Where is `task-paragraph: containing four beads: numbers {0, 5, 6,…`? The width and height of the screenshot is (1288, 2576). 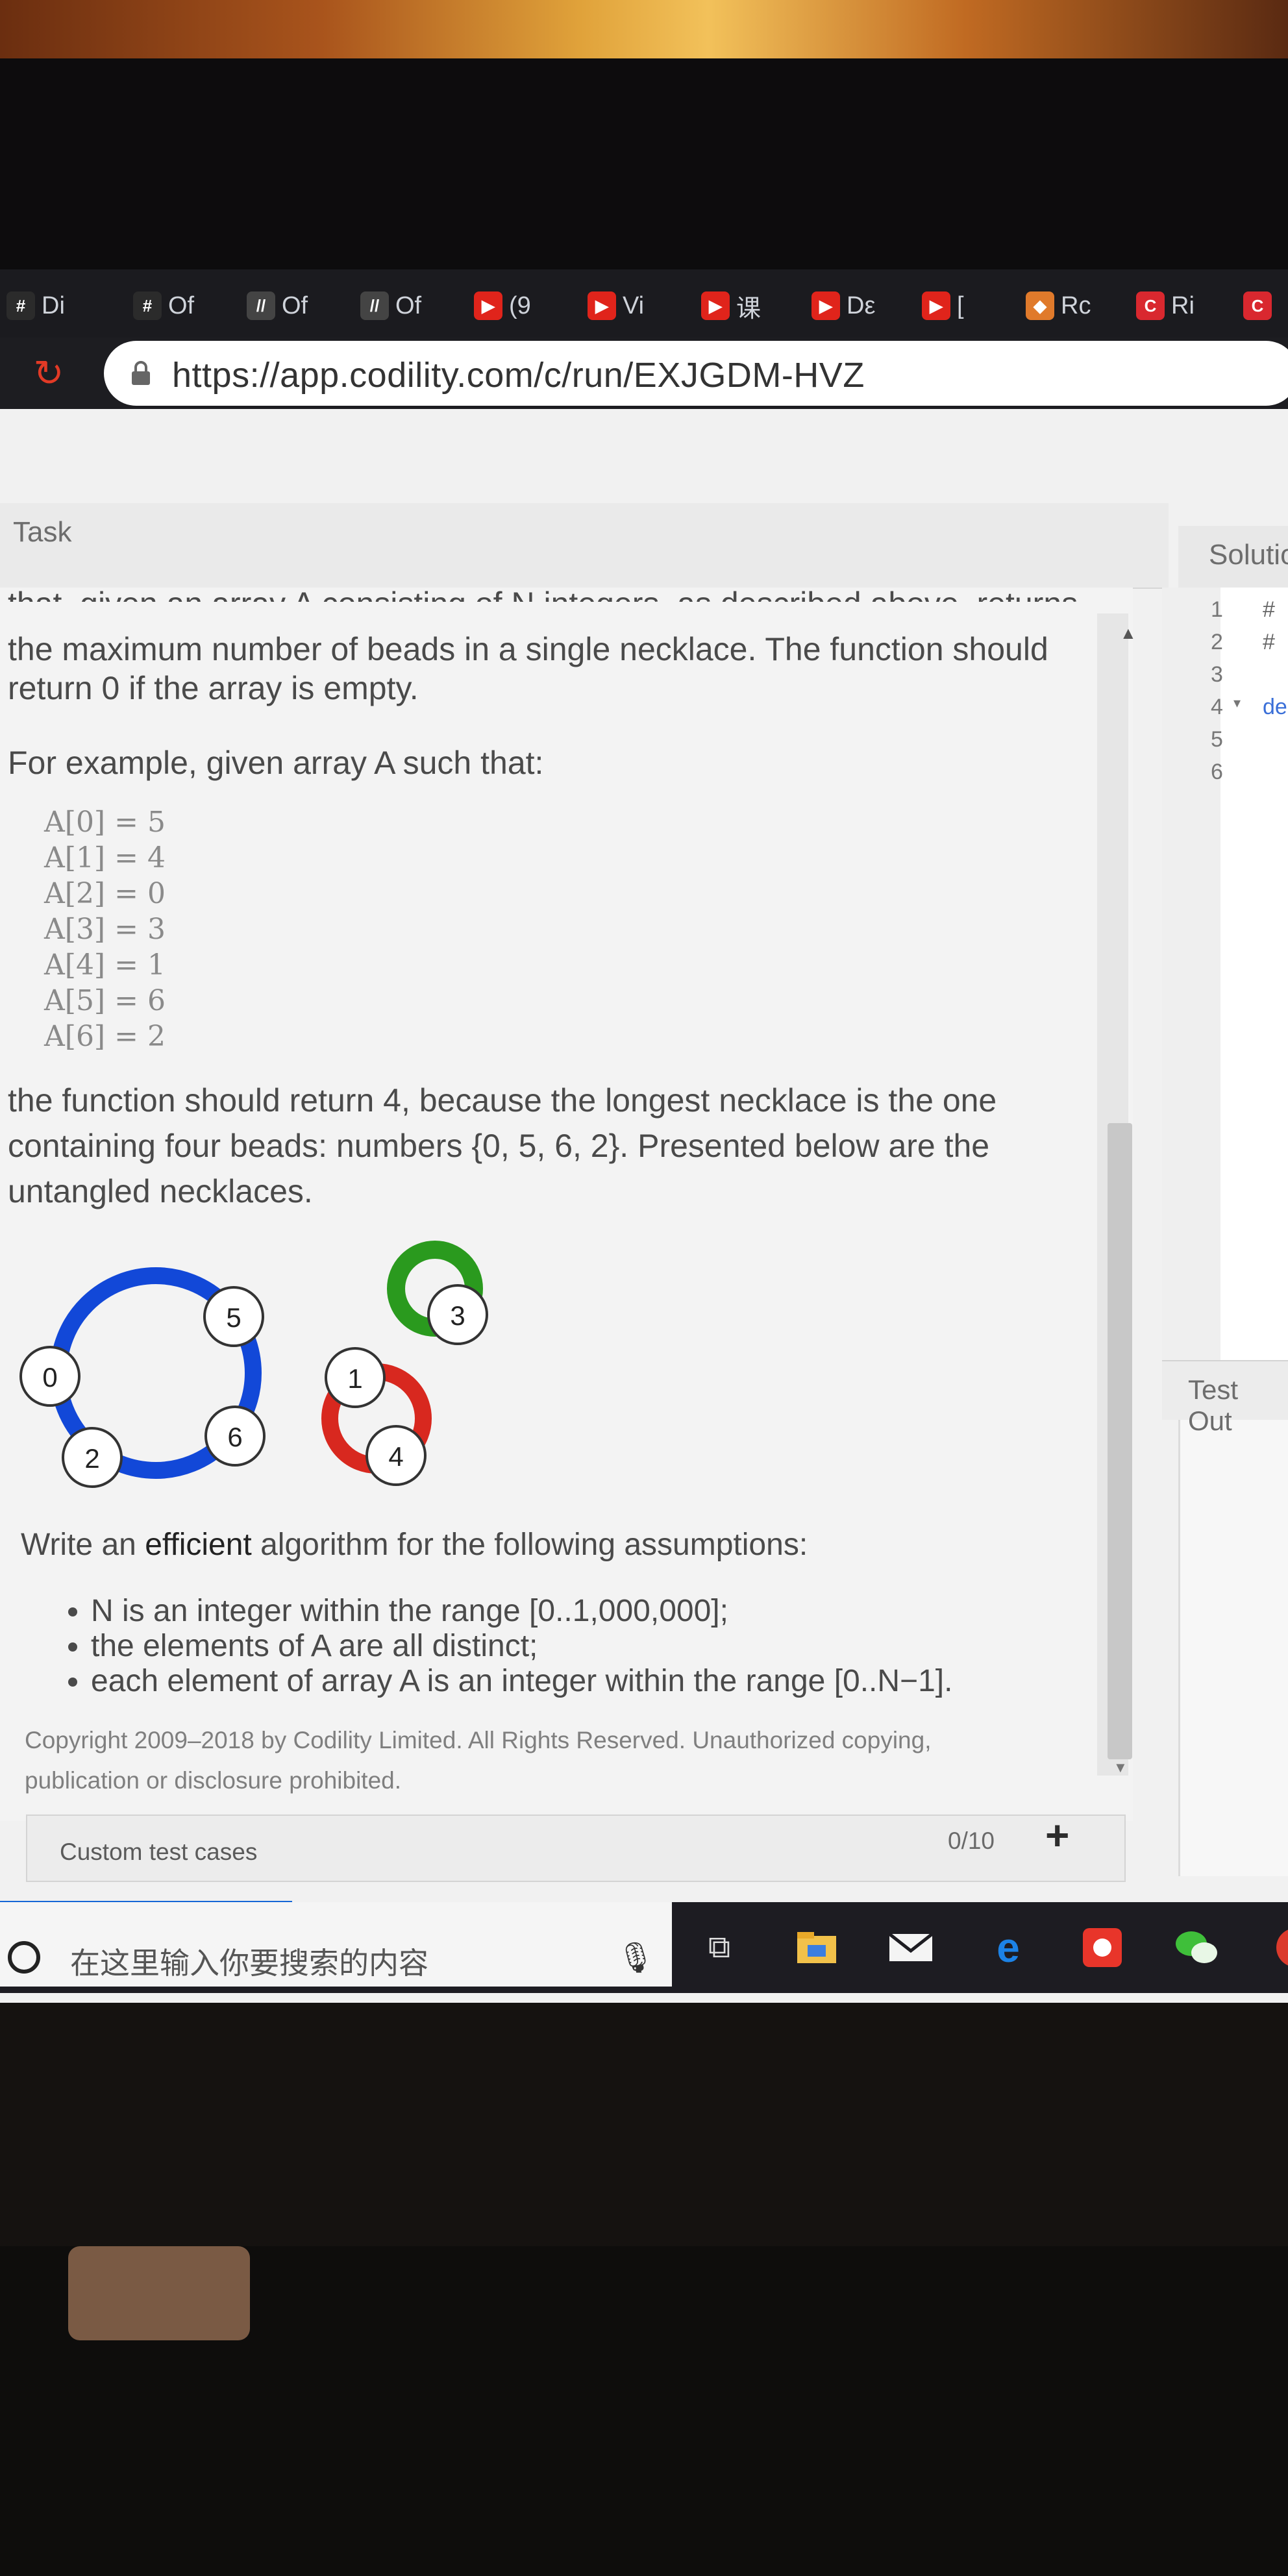 task-paragraph: containing four beads: numbers {0, 5, 6,… is located at coordinates (499, 1146).